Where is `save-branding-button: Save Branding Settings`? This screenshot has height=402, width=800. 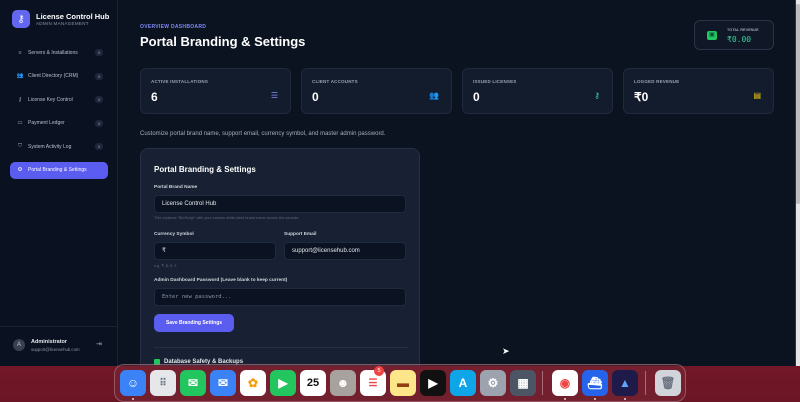 save-branding-button: Save Branding Settings is located at coordinates (194, 323).